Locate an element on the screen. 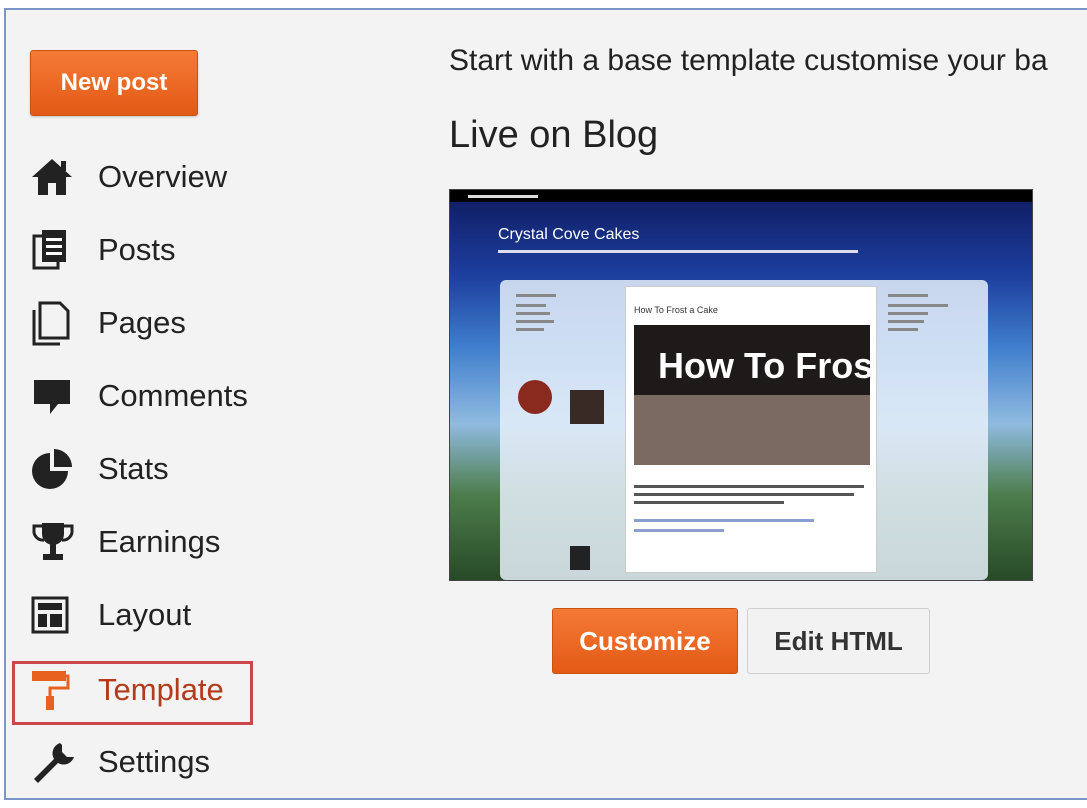 This screenshot has width=1087, height=808. preview-post: How To Frost a Cake How To Fros is located at coordinates (751, 429).